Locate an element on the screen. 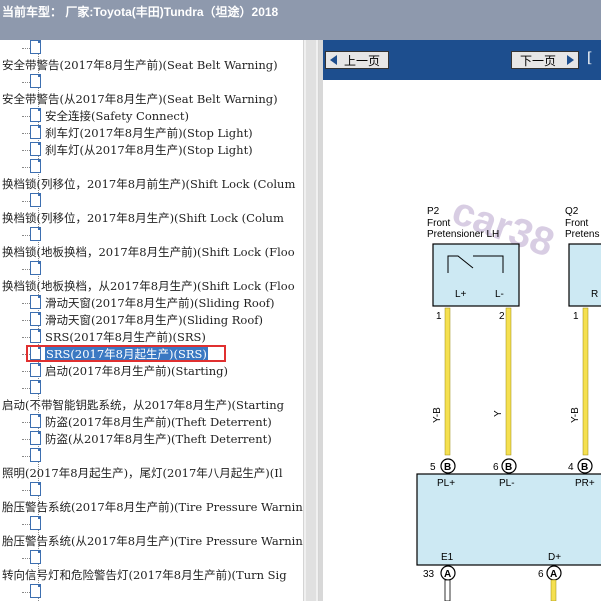  viewer-nav-bar: 上一页 下一页 [ is located at coordinates (462, 60).